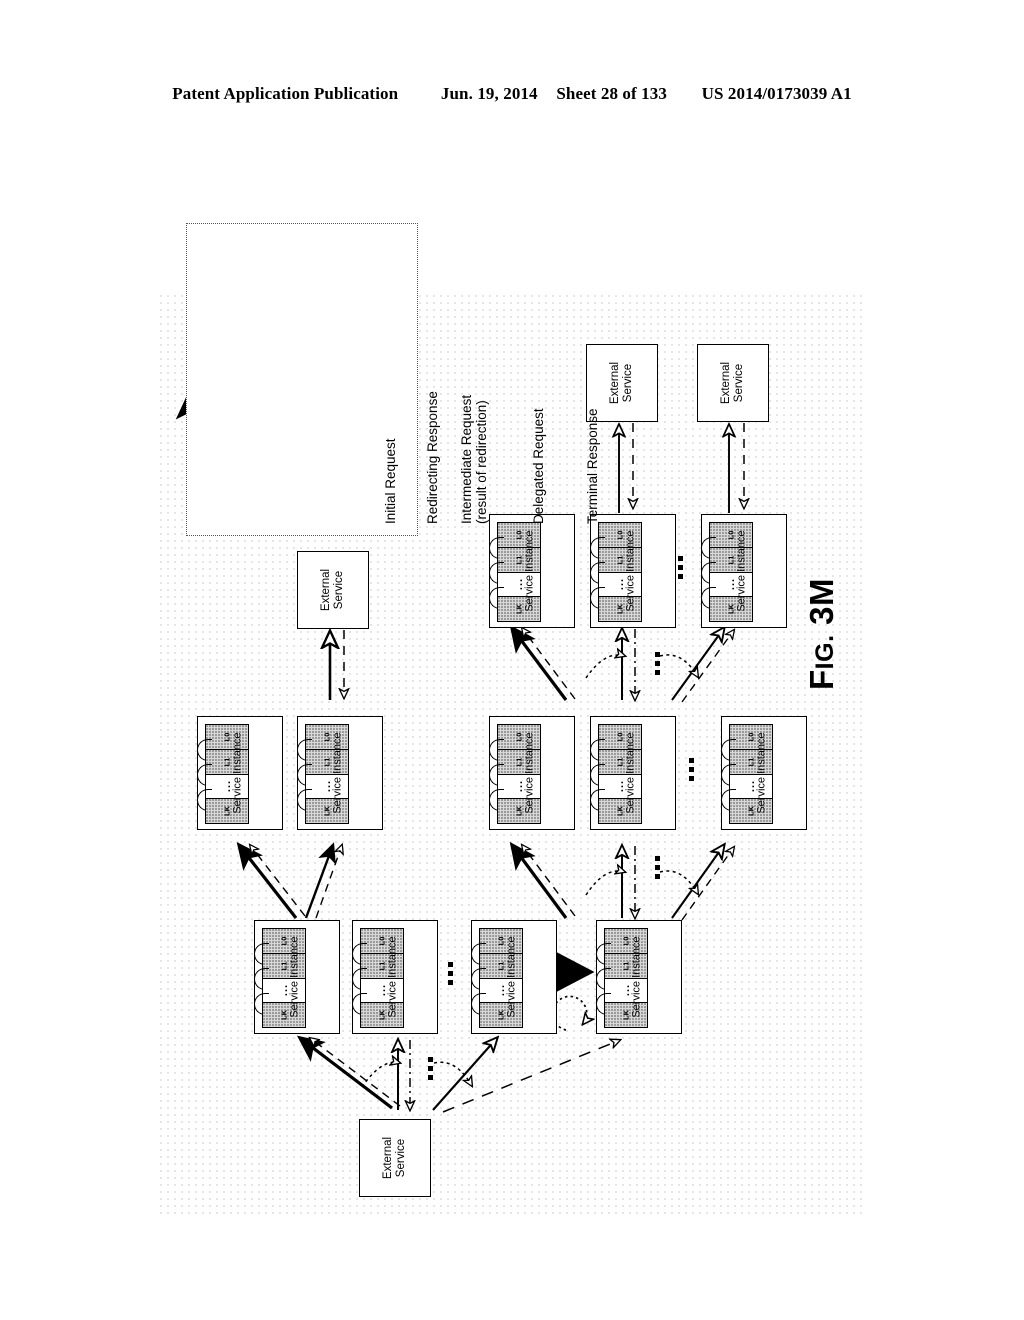  I want to click on external-service-mid: External Service, so click(333, 590).